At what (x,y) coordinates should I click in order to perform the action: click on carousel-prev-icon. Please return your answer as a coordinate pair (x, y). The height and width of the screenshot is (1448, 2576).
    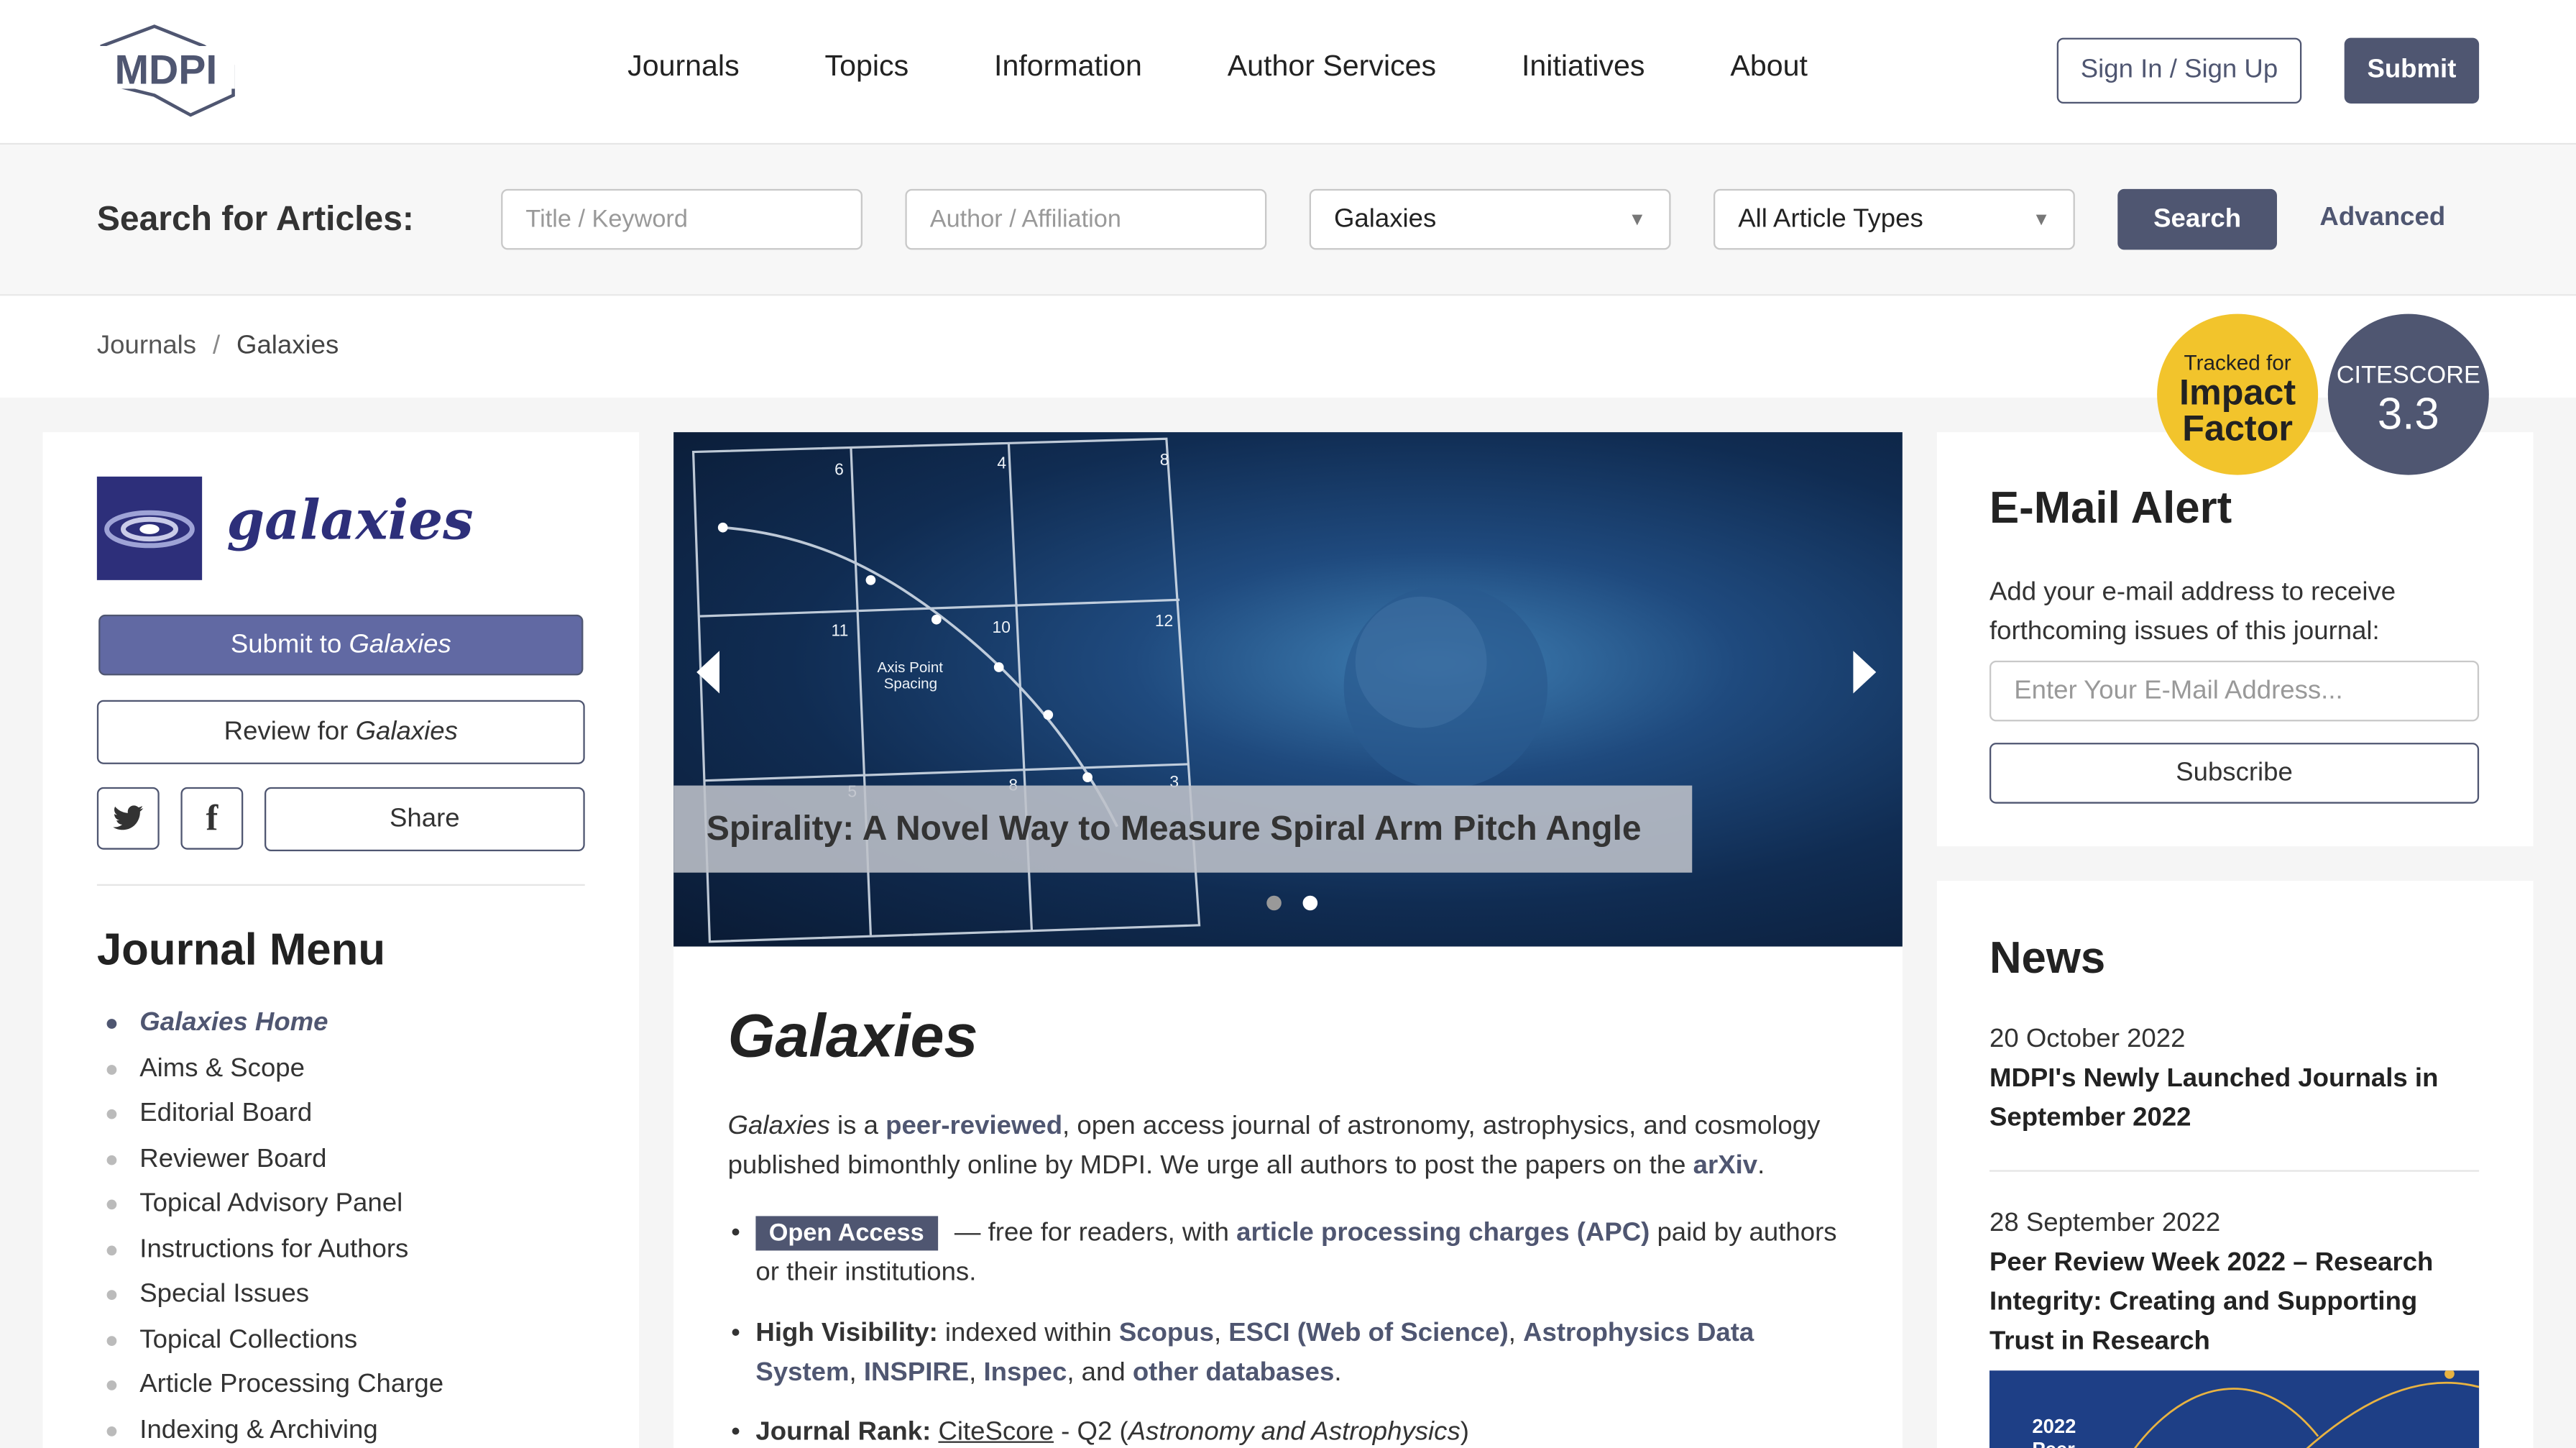
    Looking at the image, I should click on (708, 679).